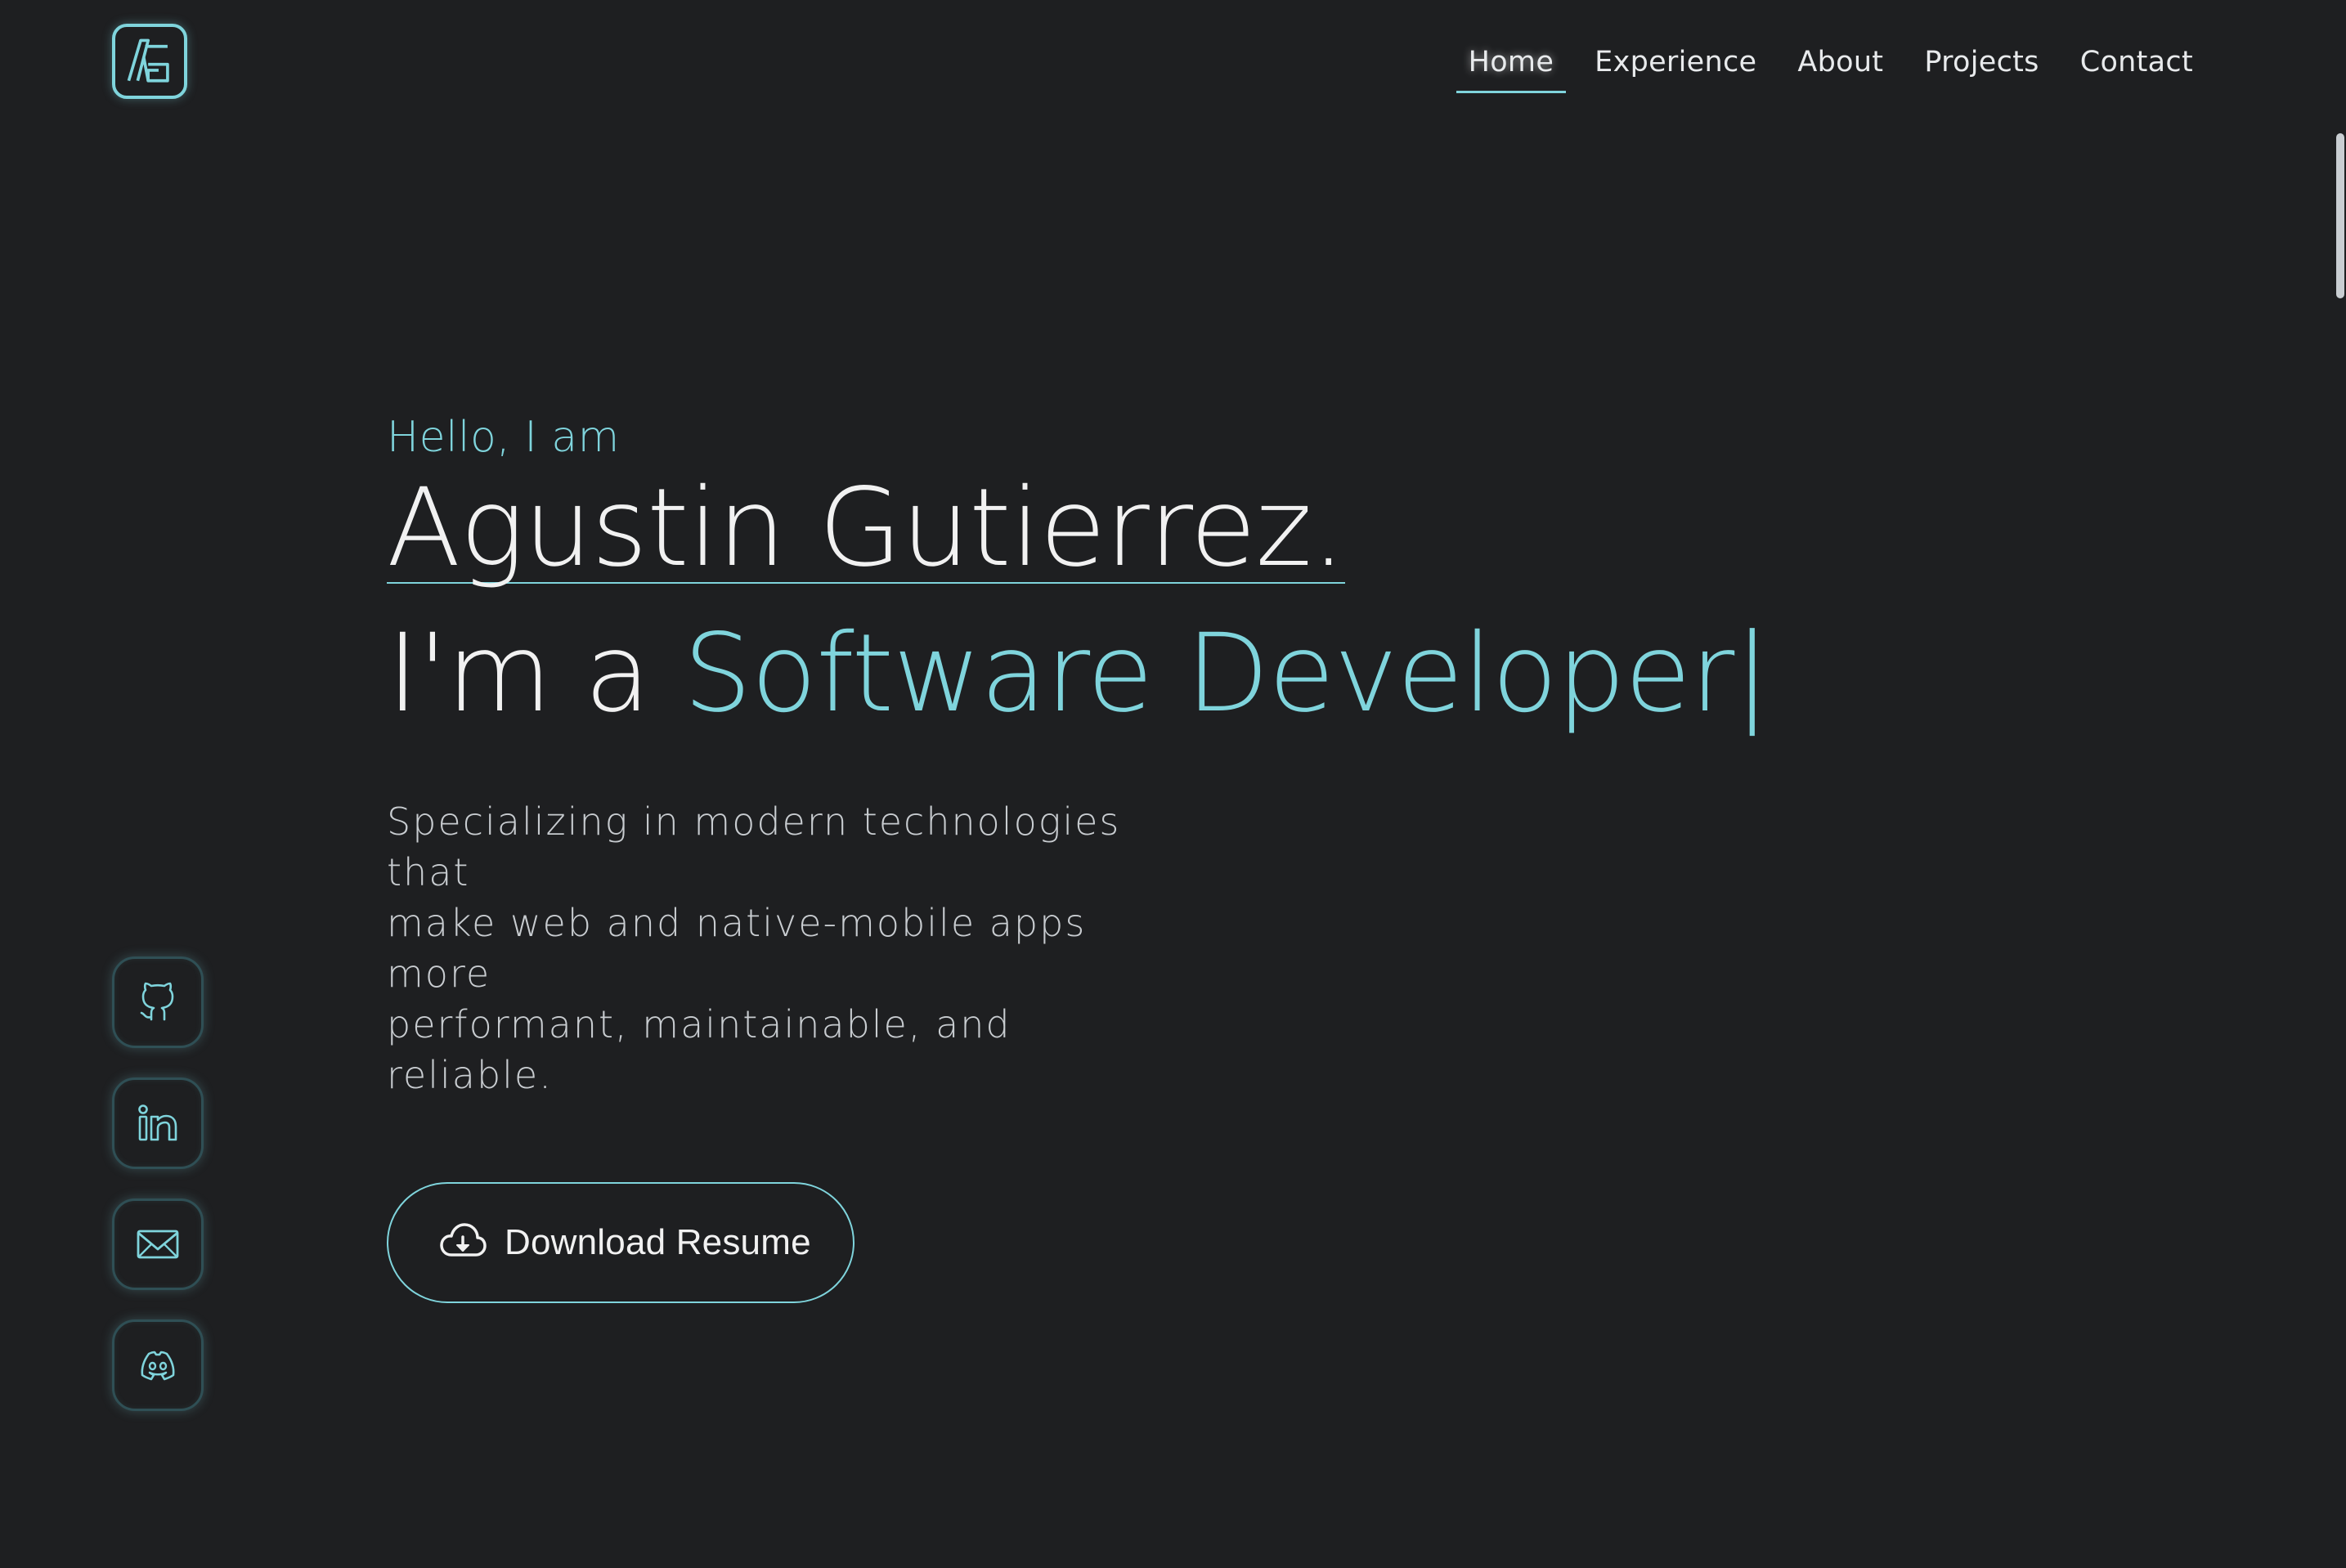  I want to click on nav-item-home: Home, so click(1511, 63).